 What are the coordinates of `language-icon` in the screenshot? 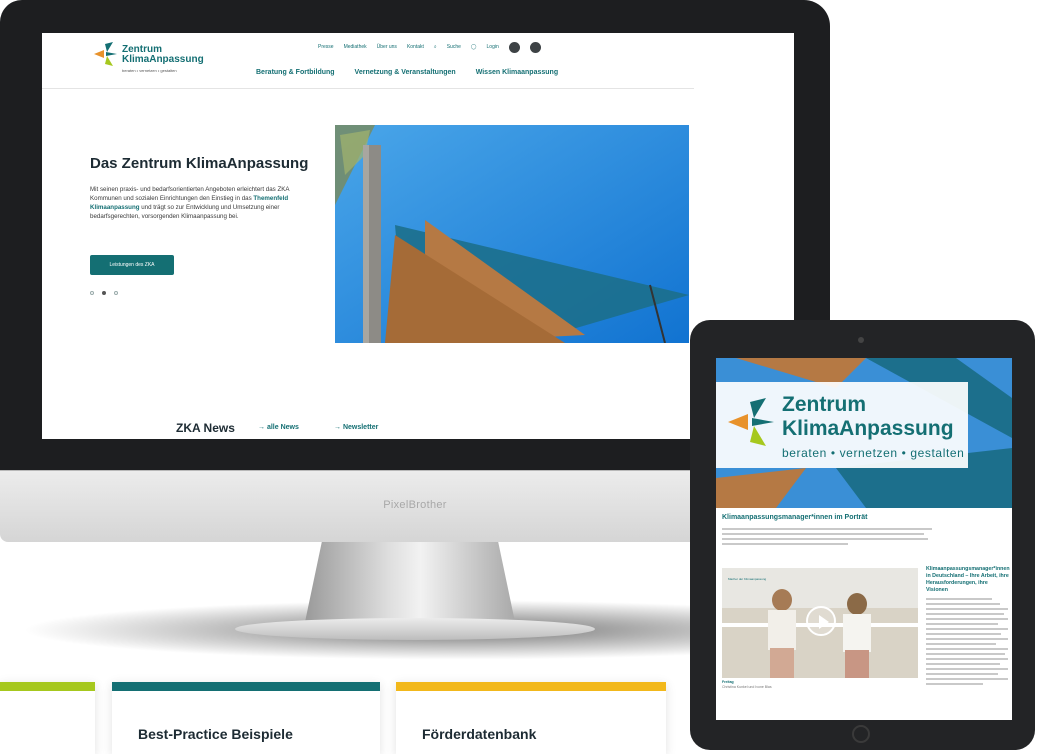 It's located at (535, 47).